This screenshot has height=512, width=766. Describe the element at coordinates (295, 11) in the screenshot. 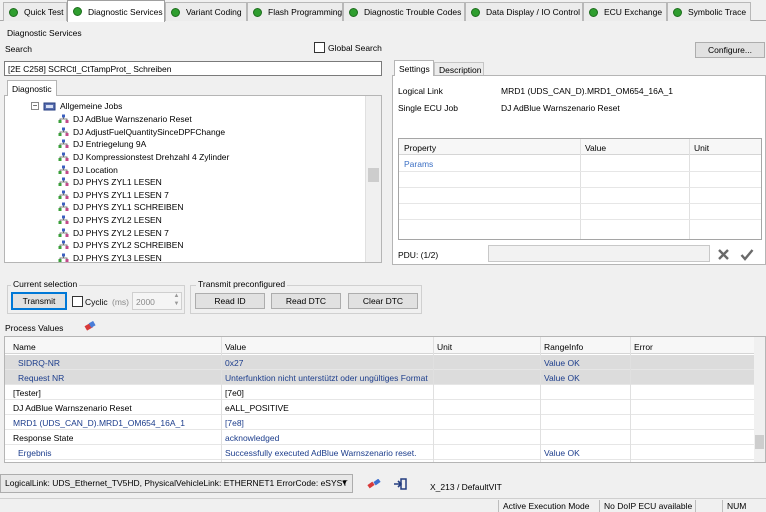

I see `tab-flash-programming: Flash Programming` at that location.